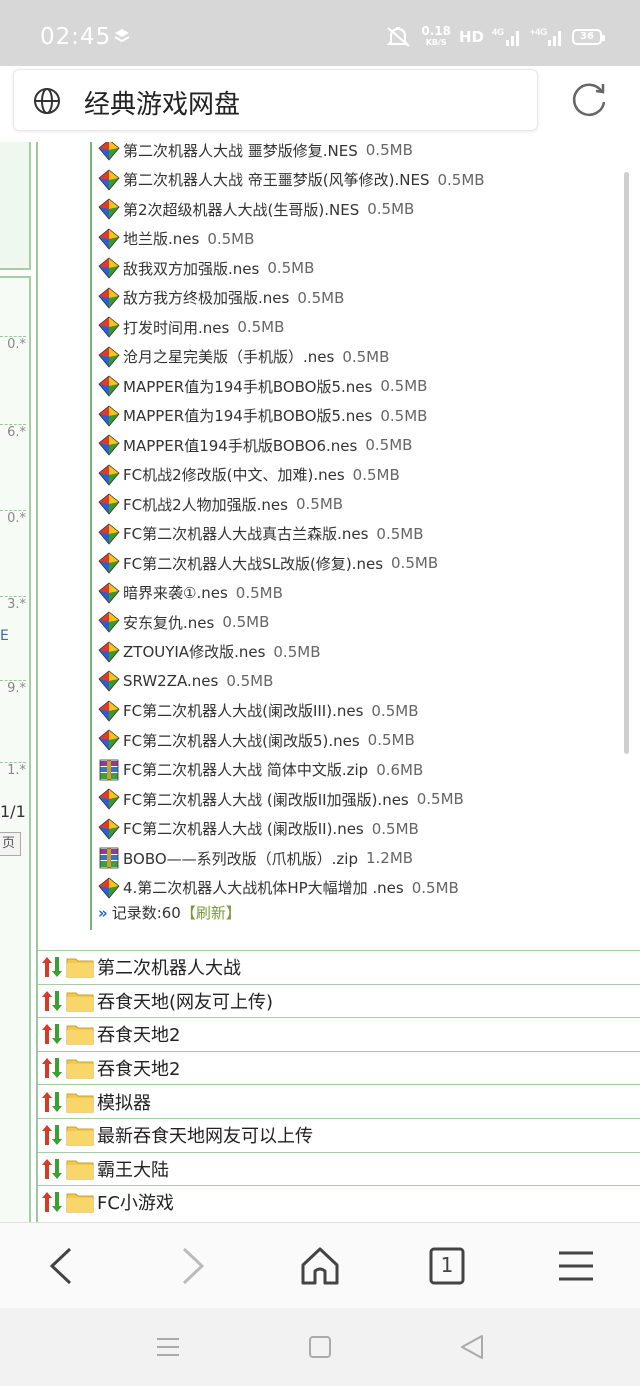 The image size is (640, 1386). Describe the element at coordinates (339, 1168) in the screenshot. I see `folder-item: 霸王大陆` at that location.